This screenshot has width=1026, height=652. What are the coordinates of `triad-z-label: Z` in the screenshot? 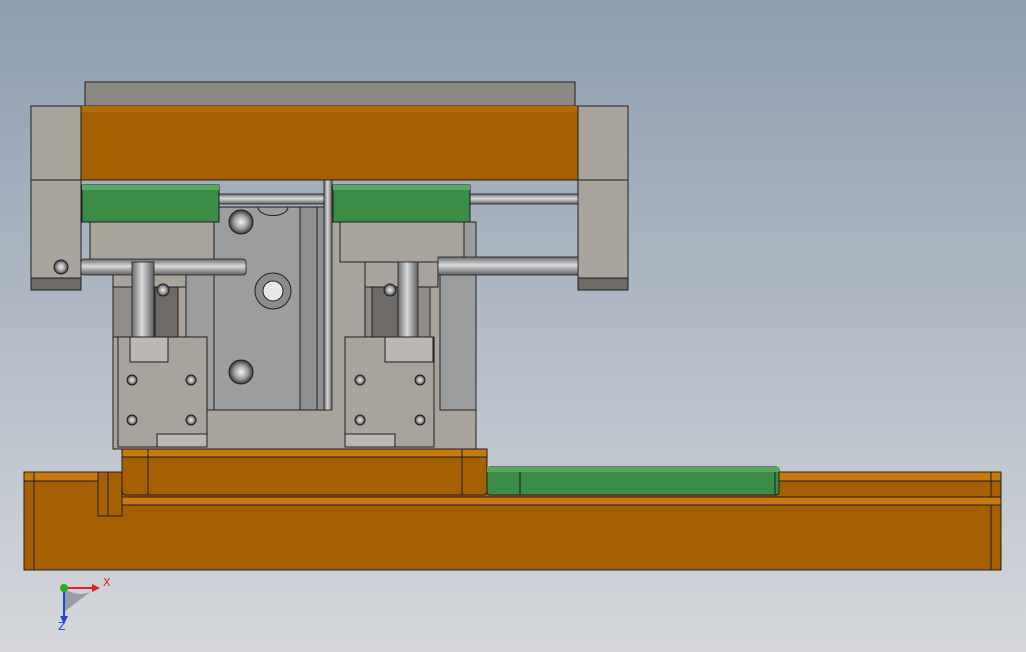 It's located at (62, 626).